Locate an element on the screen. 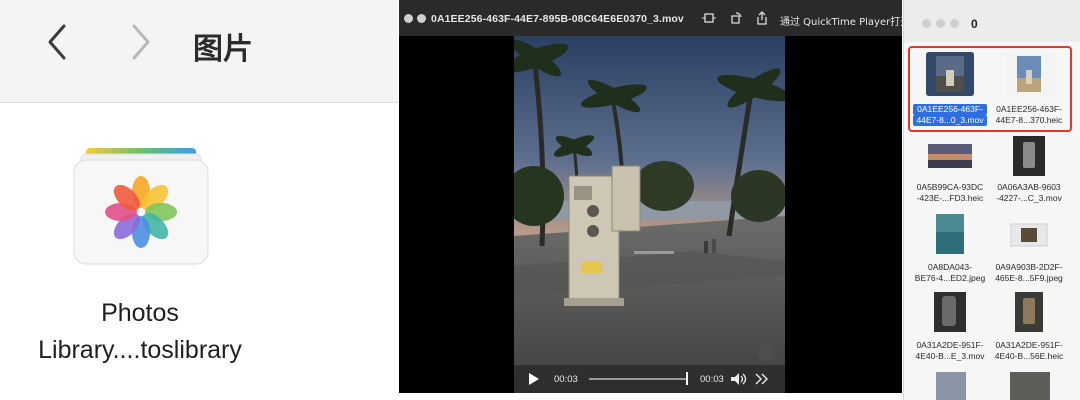 The height and width of the screenshot is (400, 1080). photos-library-icon is located at coordinates (141, 207).